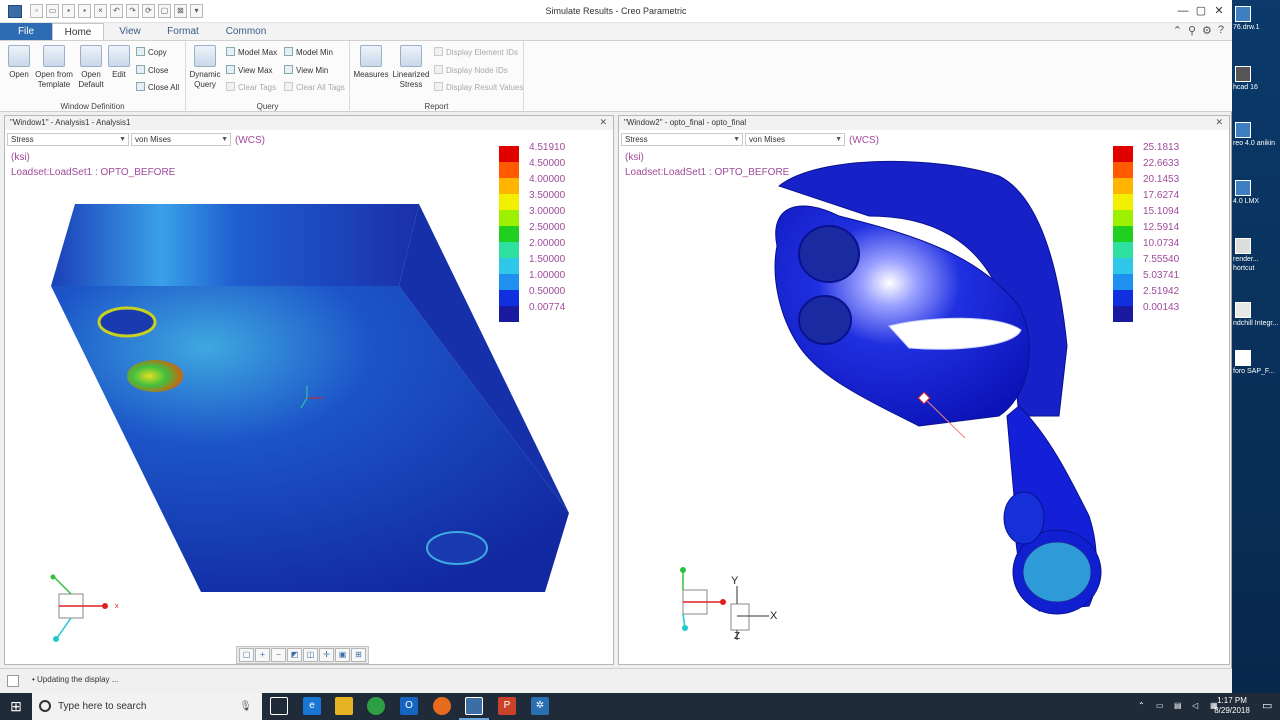 The image size is (1280, 720). I want to click on edge-icon: e, so click(312, 706).